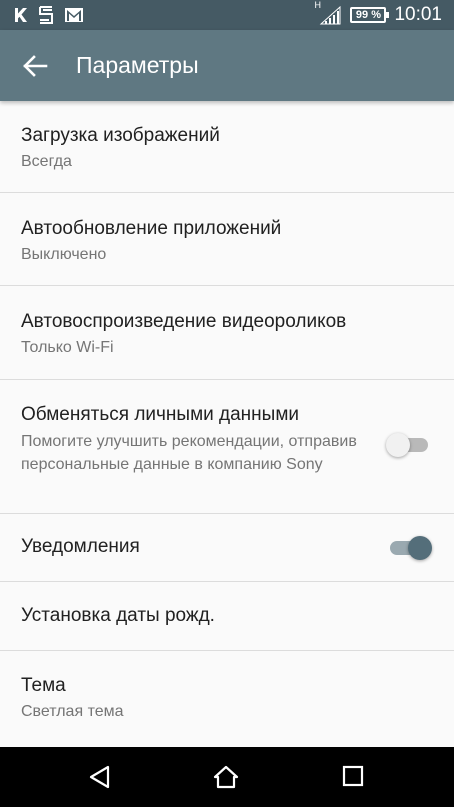 The height and width of the screenshot is (807, 454). What do you see at coordinates (46, 15) in the screenshot?
I see `s-notification-icon` at bounding box center [46, 15].